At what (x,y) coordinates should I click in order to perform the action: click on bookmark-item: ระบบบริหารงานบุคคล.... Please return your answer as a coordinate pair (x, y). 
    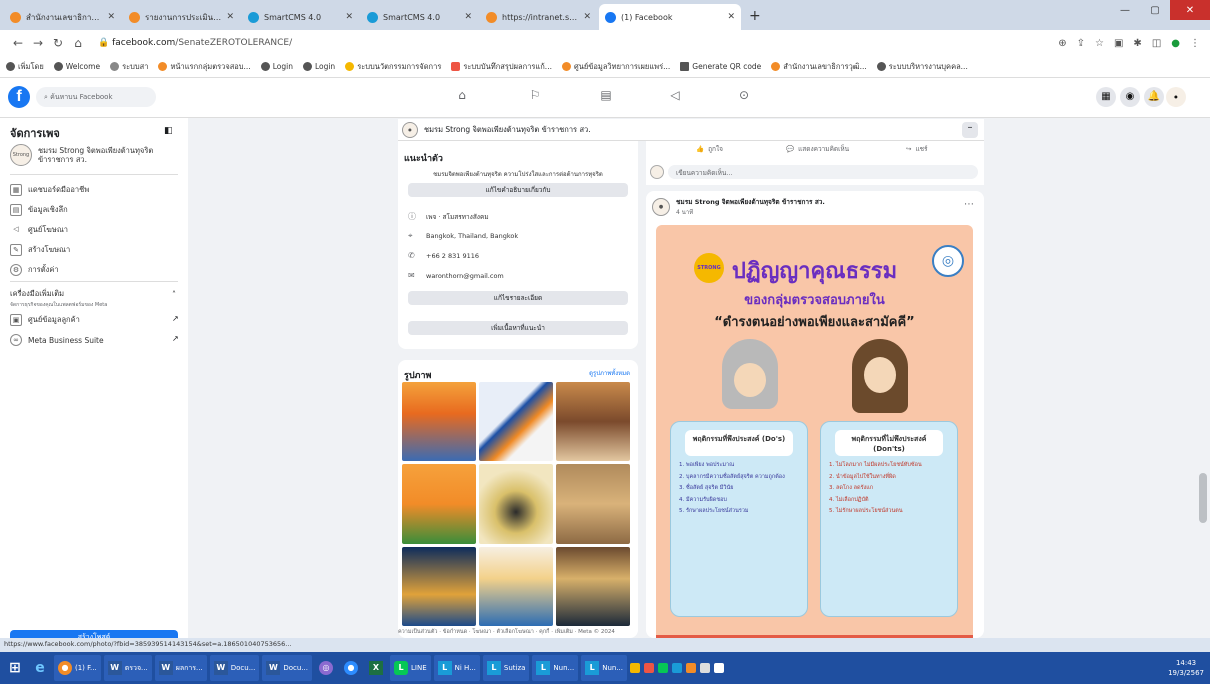
    Looking at the image, I should click on (922, 67).